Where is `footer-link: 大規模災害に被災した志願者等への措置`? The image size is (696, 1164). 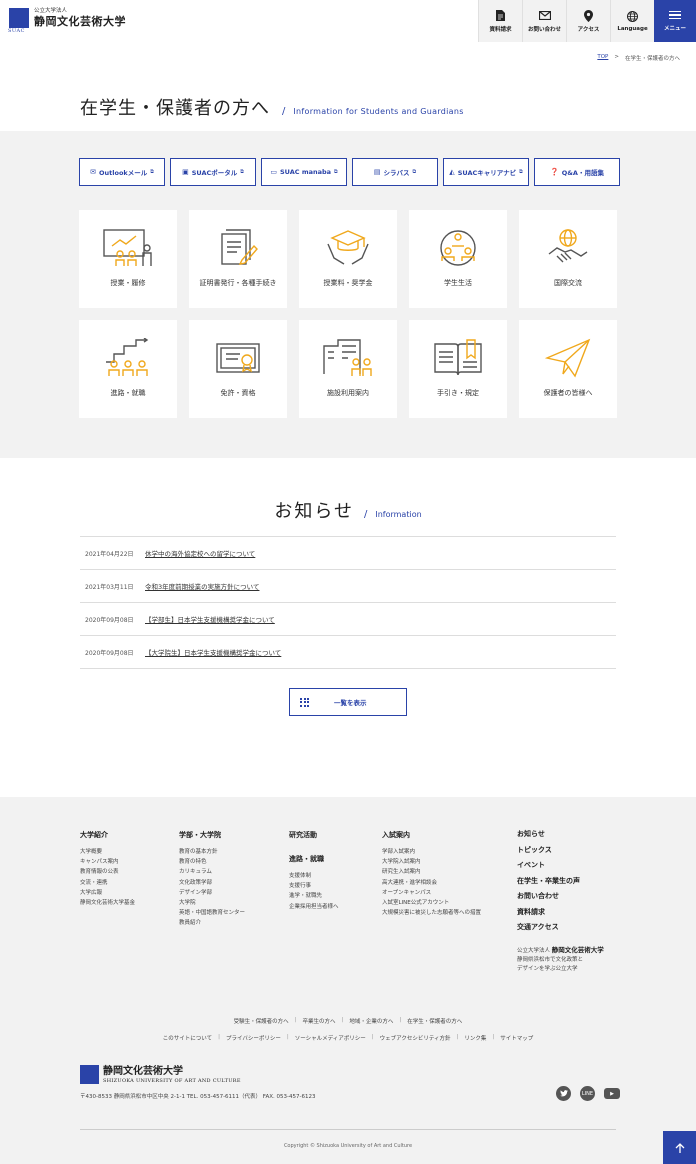 footer-link: 大規模災害に被災した志願者等への措置 is located at coordinates (431, 913).